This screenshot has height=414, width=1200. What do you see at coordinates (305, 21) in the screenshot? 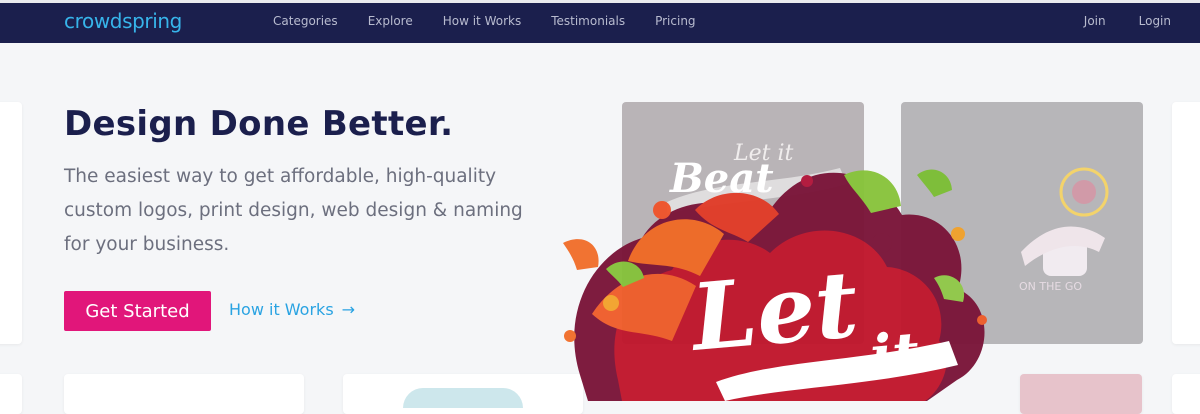
I see `nav-categories: Categories` at bounding box center [305, 21].